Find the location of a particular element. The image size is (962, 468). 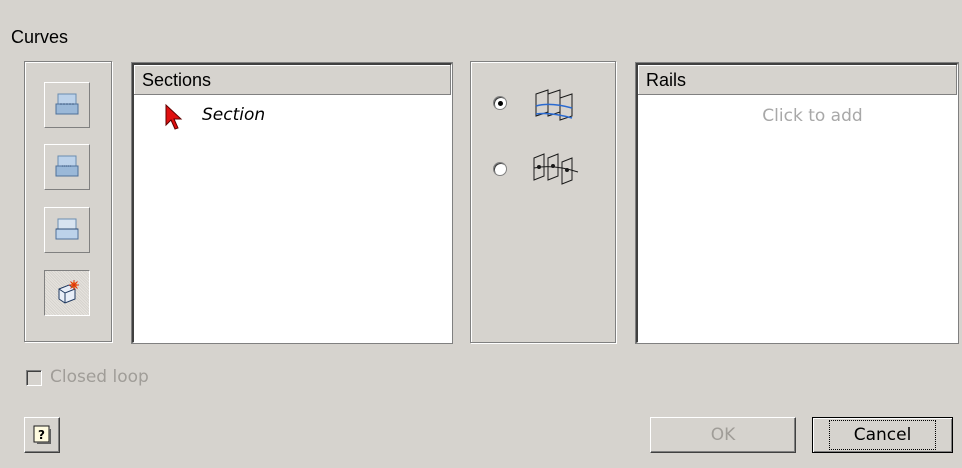

cancel-button-label: Cancel is located at coordinates (882, 435).